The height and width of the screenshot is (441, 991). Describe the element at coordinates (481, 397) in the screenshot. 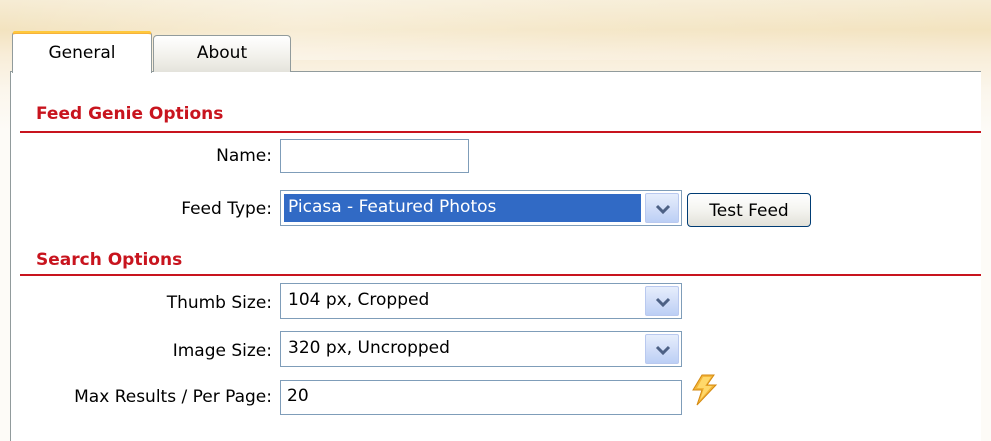

I see `max-results-field: 20` at that location.